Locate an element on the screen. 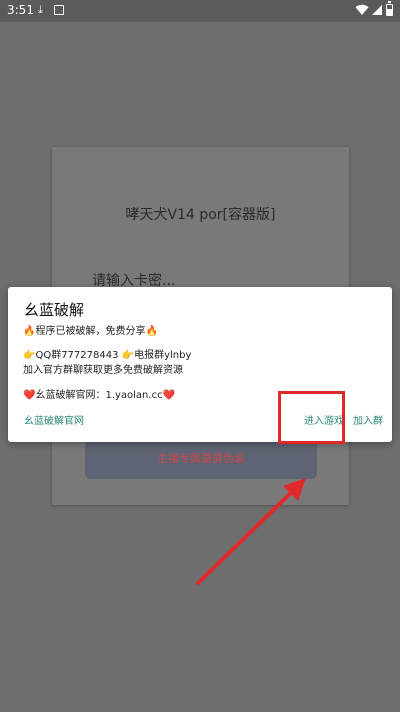 The image size is (400, 712). pointer-arrow-icon is located at coordinates (251, 531).